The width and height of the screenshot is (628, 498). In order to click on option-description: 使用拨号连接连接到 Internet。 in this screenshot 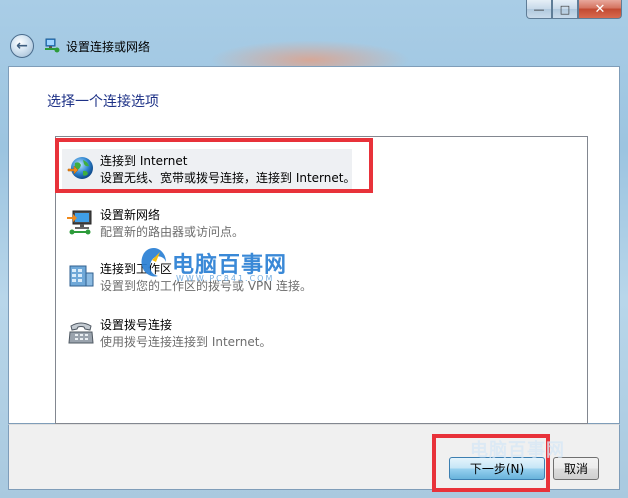, I will do `click(186, 342)`.